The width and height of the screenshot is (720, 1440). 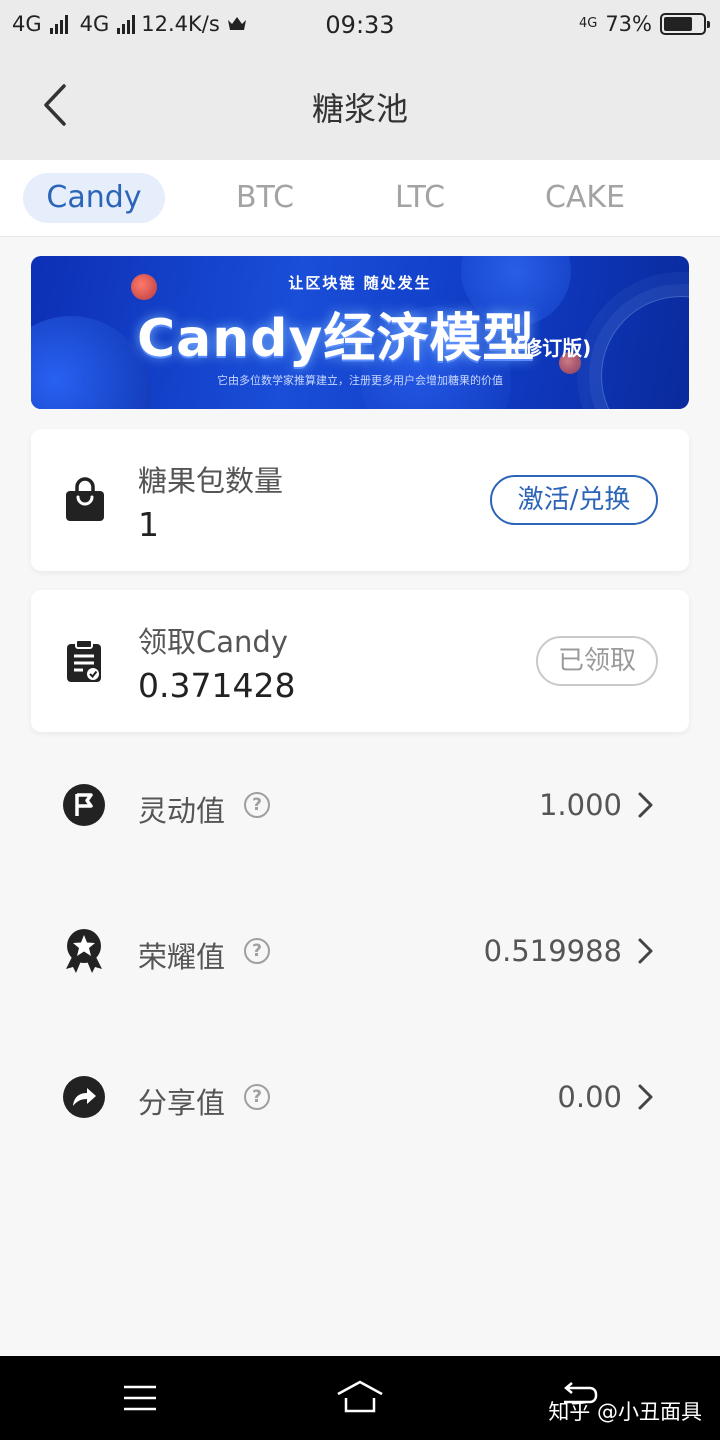 I want to click on tab-ltc: LTC, so click(x=420, y=198).